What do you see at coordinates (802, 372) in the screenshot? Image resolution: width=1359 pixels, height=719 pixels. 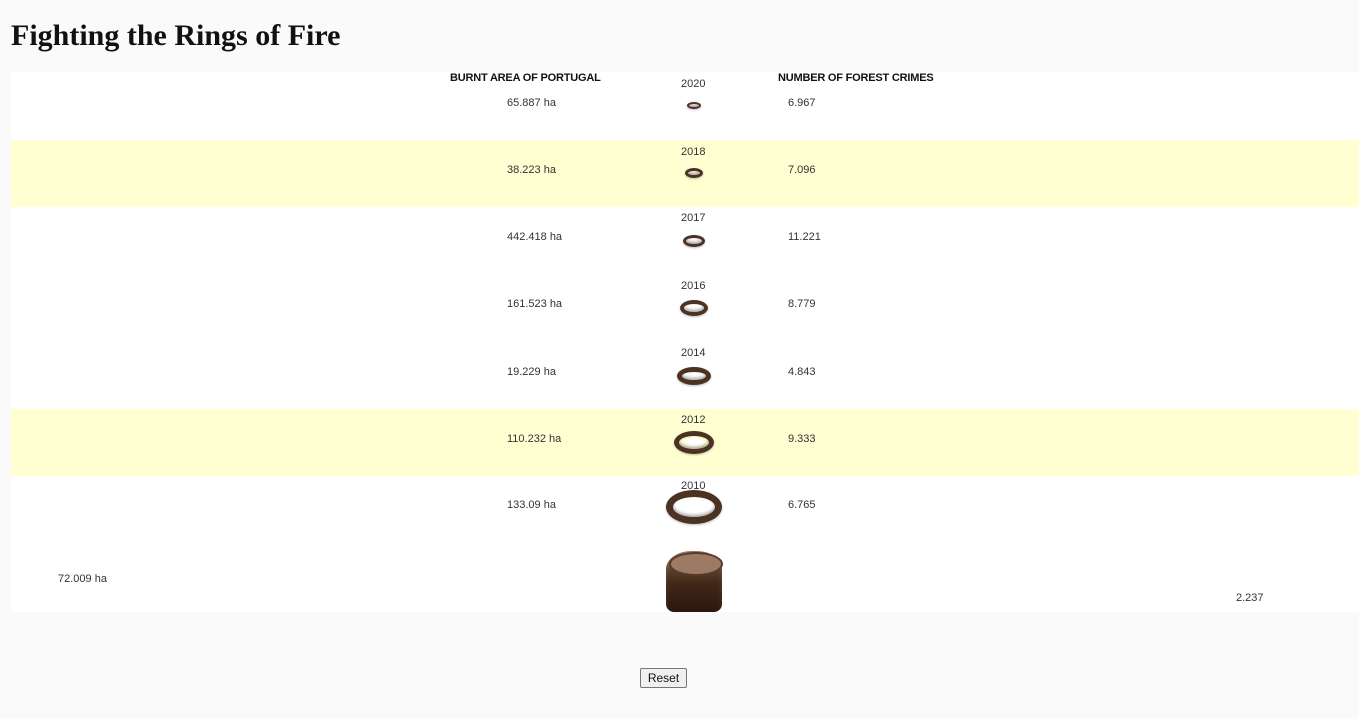 I see `forest-crimes-value: 4.843` at bounding box center [802, 372].